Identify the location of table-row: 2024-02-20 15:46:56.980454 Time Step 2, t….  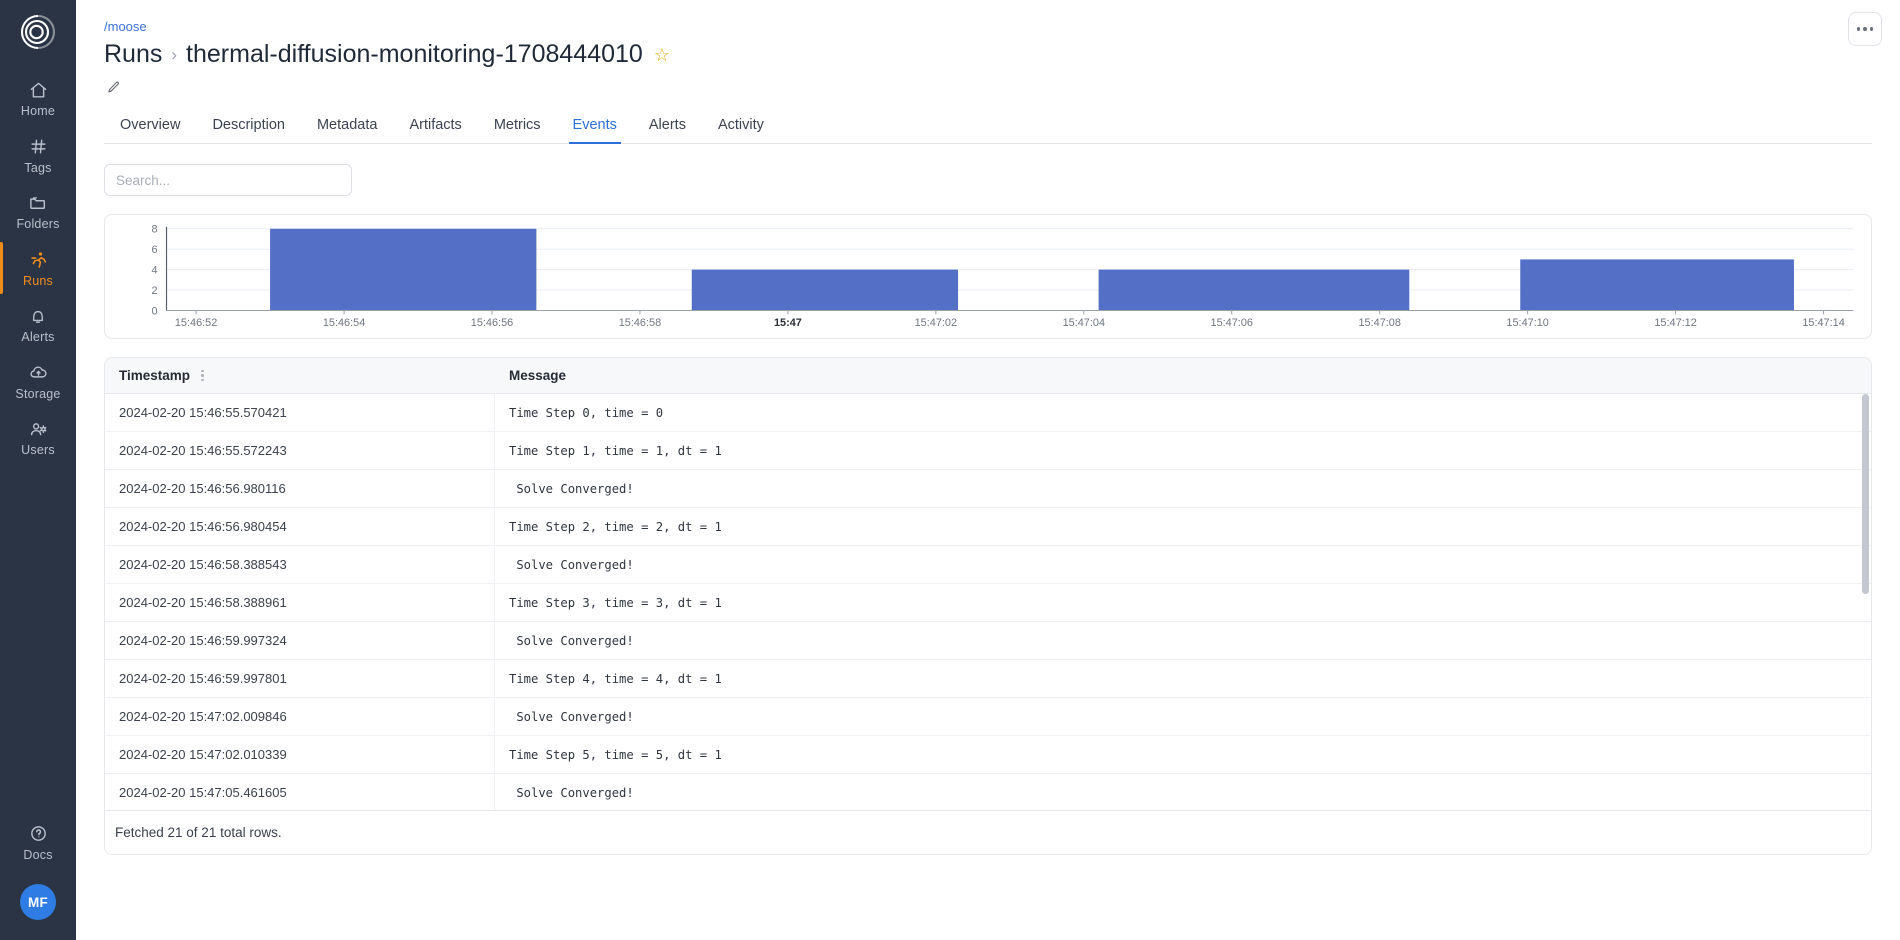
(988, 527).